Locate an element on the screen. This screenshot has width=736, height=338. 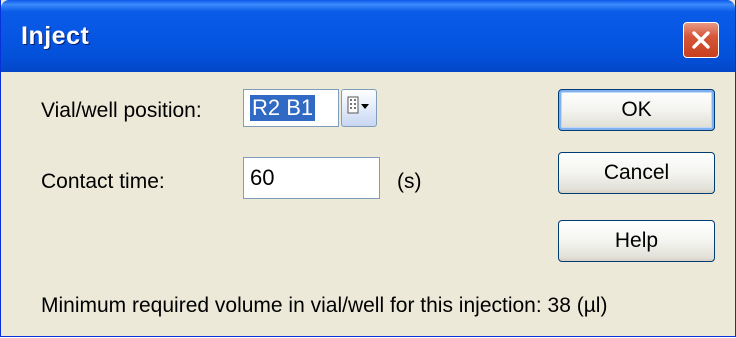
ok-button: OK is located at coordinates (636, 110).